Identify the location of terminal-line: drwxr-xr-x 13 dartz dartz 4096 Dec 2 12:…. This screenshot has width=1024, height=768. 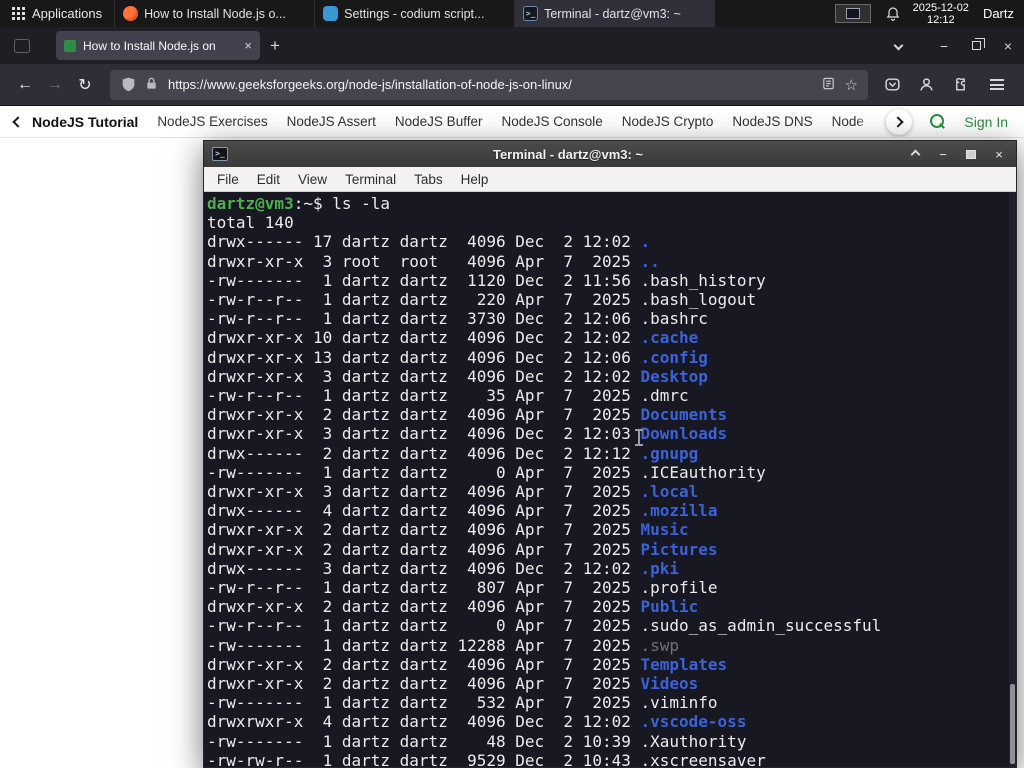
(457, 357).